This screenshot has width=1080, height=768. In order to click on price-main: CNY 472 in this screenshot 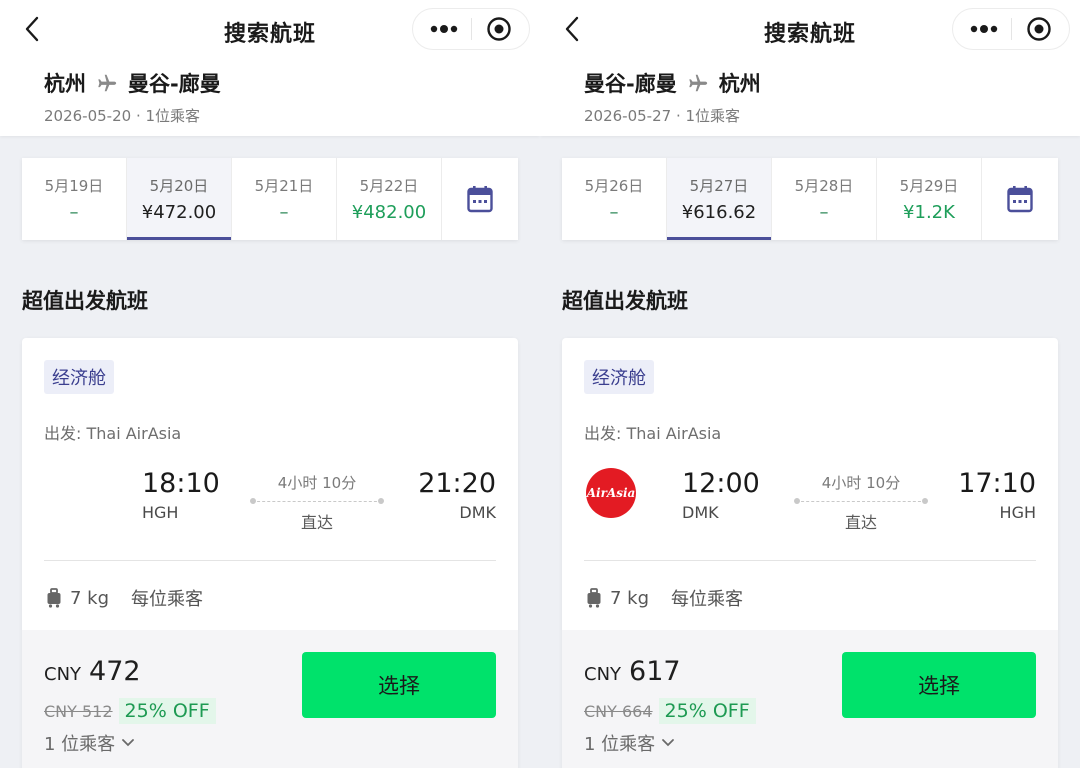, I will do `click(92, 671)`.